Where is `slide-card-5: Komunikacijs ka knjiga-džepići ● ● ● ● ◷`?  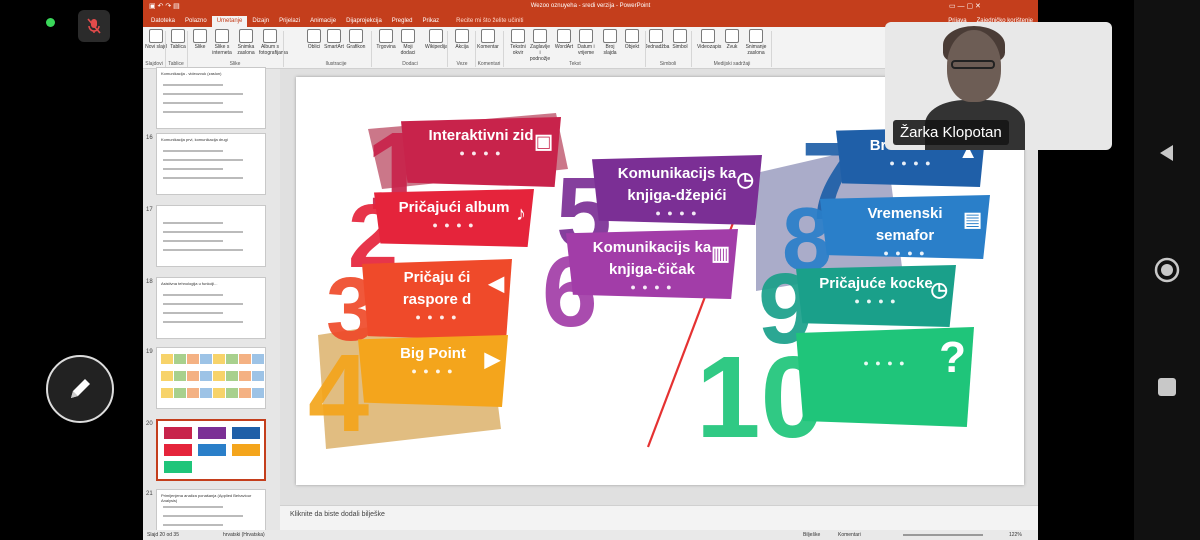 slide-card-5: Komunikacijs ka knjiga-džepići ● ● ● ● ◷ is located at coordinates (677, 190).